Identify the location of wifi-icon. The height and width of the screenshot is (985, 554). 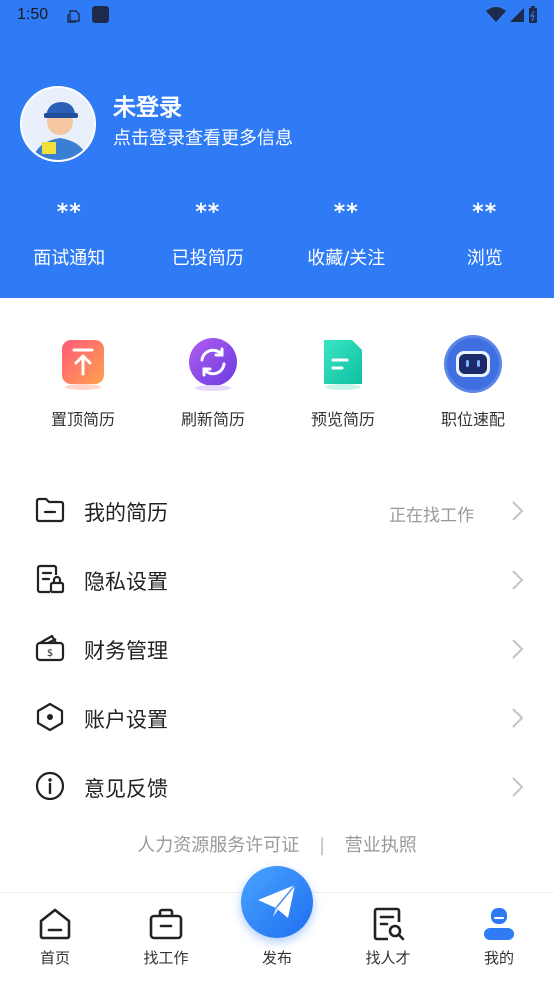
(496, 17).